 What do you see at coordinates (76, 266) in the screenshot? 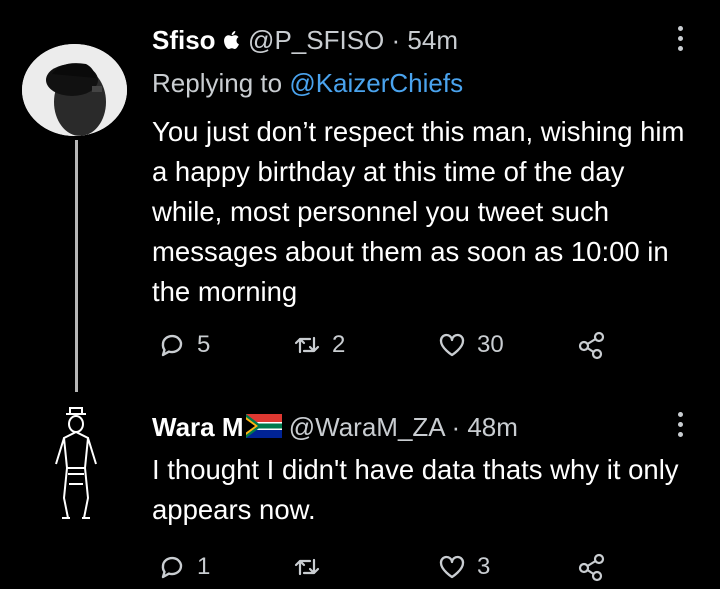
I see `thread-line` at bounding box center [76, 266].